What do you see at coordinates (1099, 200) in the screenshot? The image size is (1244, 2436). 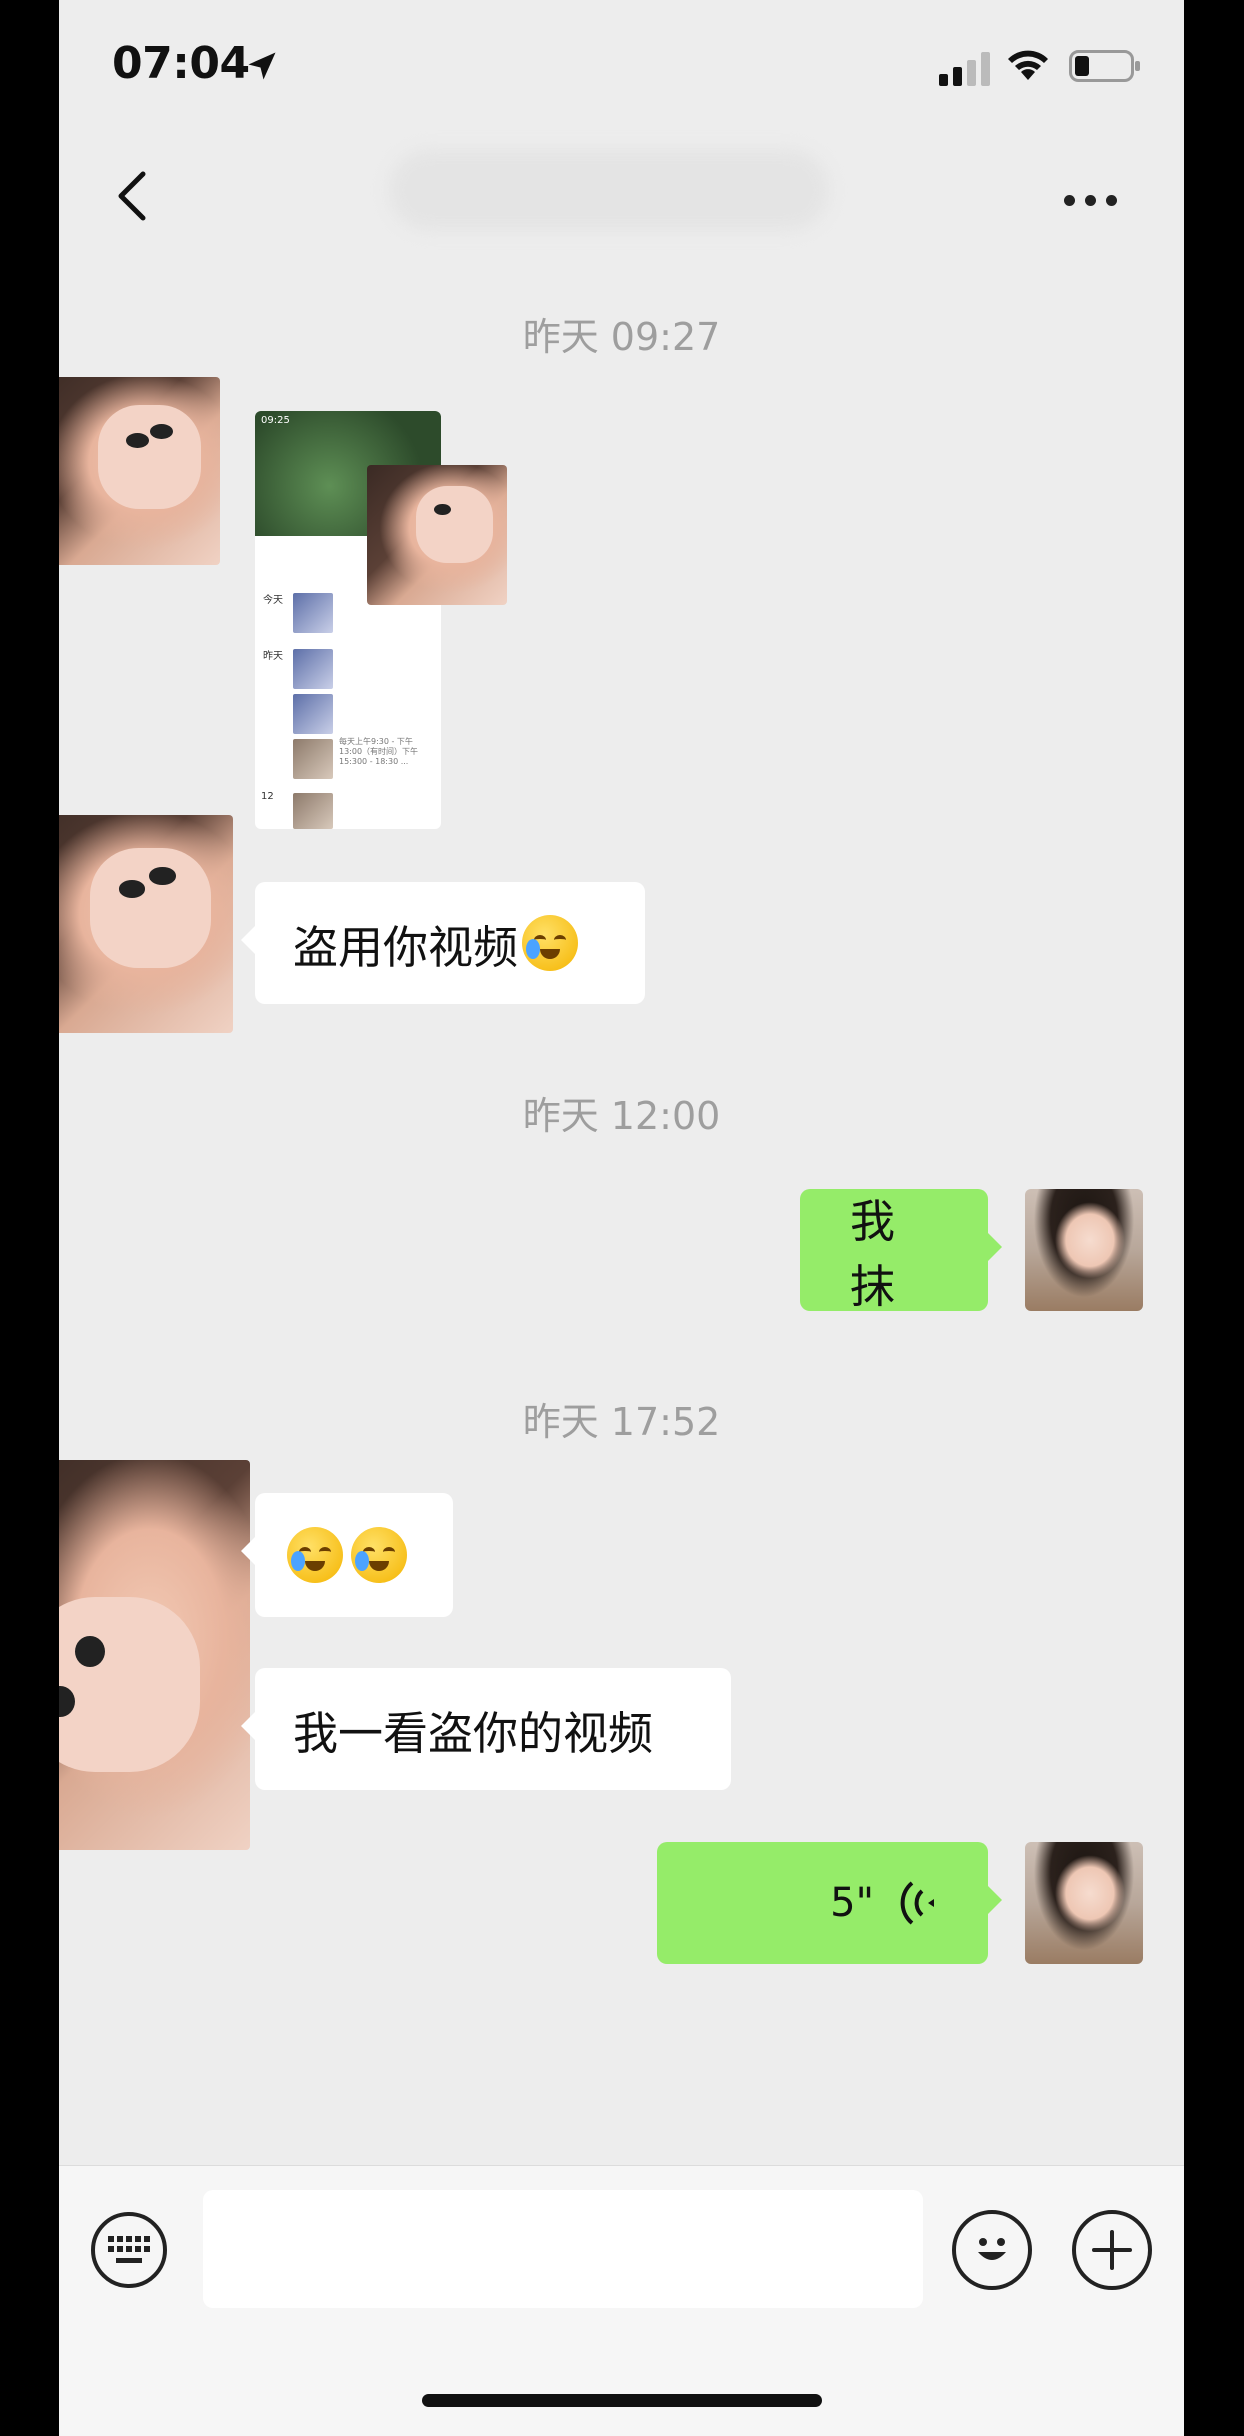 I see `more-dots-icon` at bounding box center [1099, 200].